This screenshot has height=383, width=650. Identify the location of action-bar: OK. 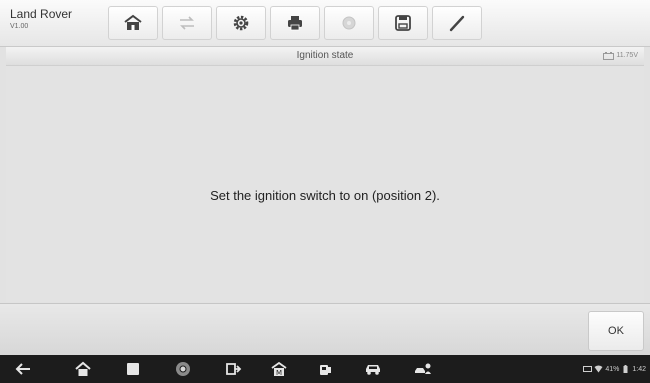
(325, 329).